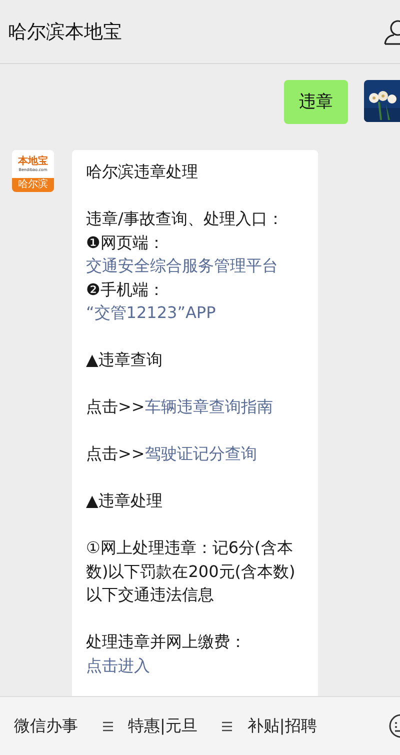 This screenshot has height=755, width=400. Describe the element at coordinates (208, 406) in the screenshot. I see `message-link: 车辆违章查询指南` at that location.